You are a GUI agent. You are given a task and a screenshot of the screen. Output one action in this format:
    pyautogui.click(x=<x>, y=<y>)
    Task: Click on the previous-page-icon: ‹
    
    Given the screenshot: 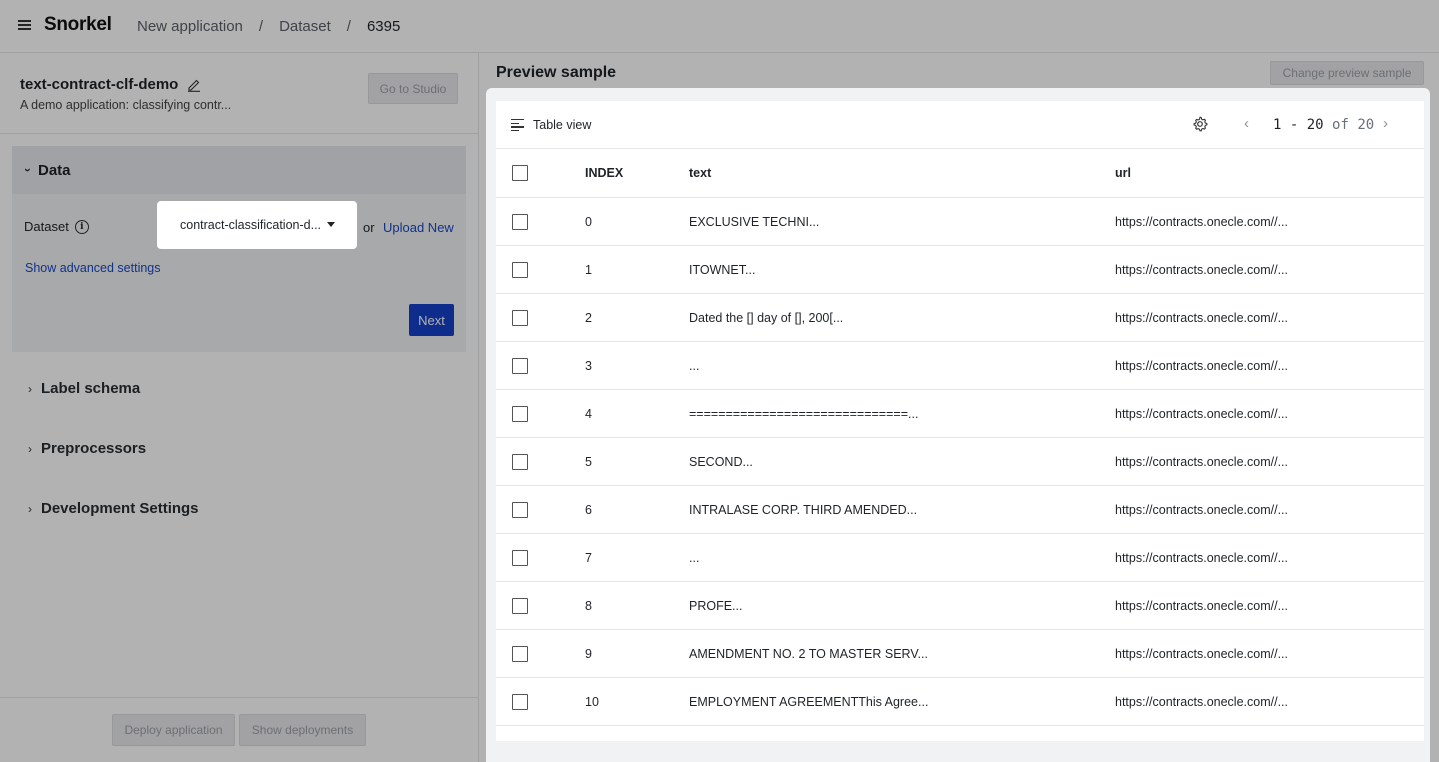 What is the action you would take?
    pyautogui.click(x=1246, y=123)
    